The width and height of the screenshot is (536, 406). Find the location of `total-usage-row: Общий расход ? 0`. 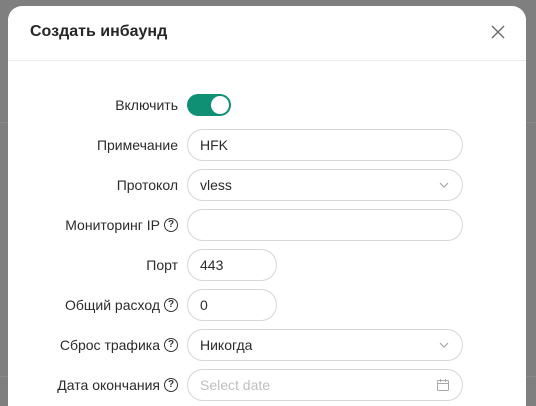

total-usage-row: Общий расход ? 0 is located at coordinates (267, 305).